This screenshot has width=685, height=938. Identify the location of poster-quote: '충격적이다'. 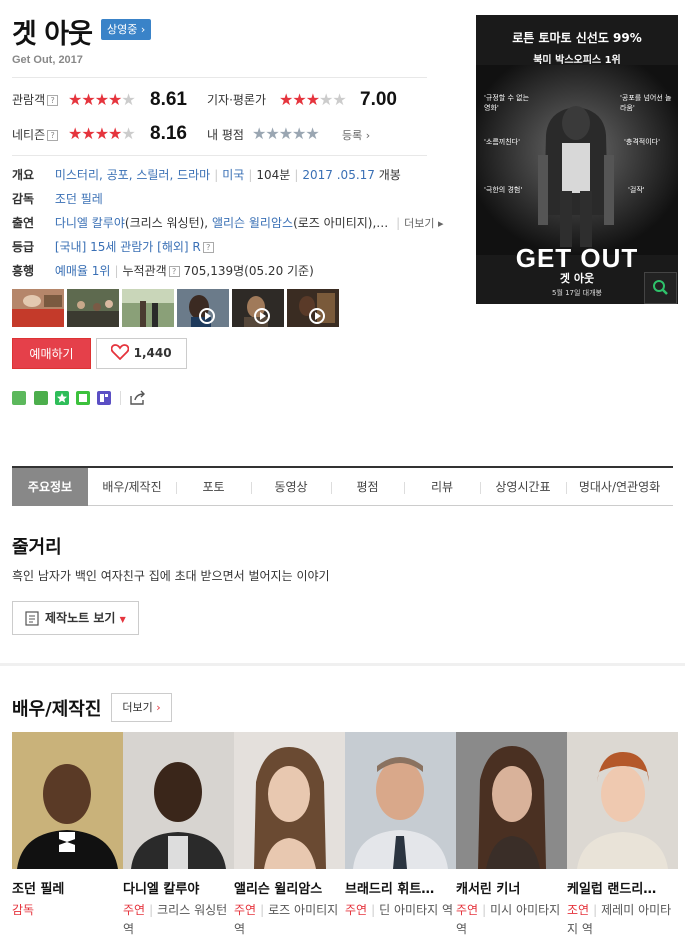
(642, 142).